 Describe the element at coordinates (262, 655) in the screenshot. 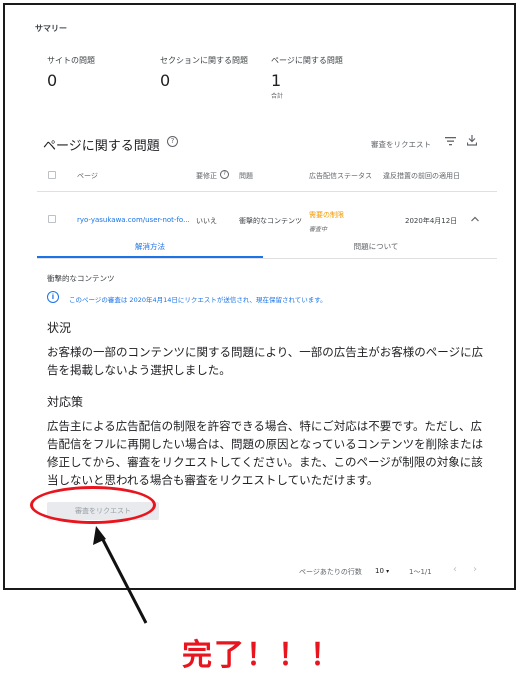

I see `done-annotation: 完了！！！` at that location.